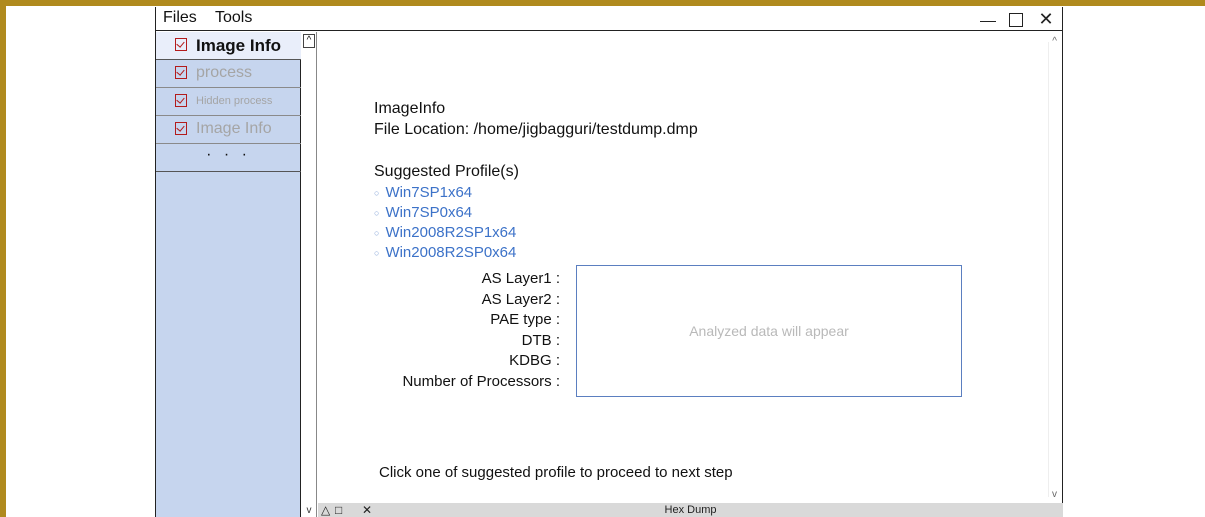 This screenshot has height=517, width=1205. What do you see at coordinates (1048, 269) in the screenshot?
I see `main-scrollbar` at bounding box center [1048, 269].